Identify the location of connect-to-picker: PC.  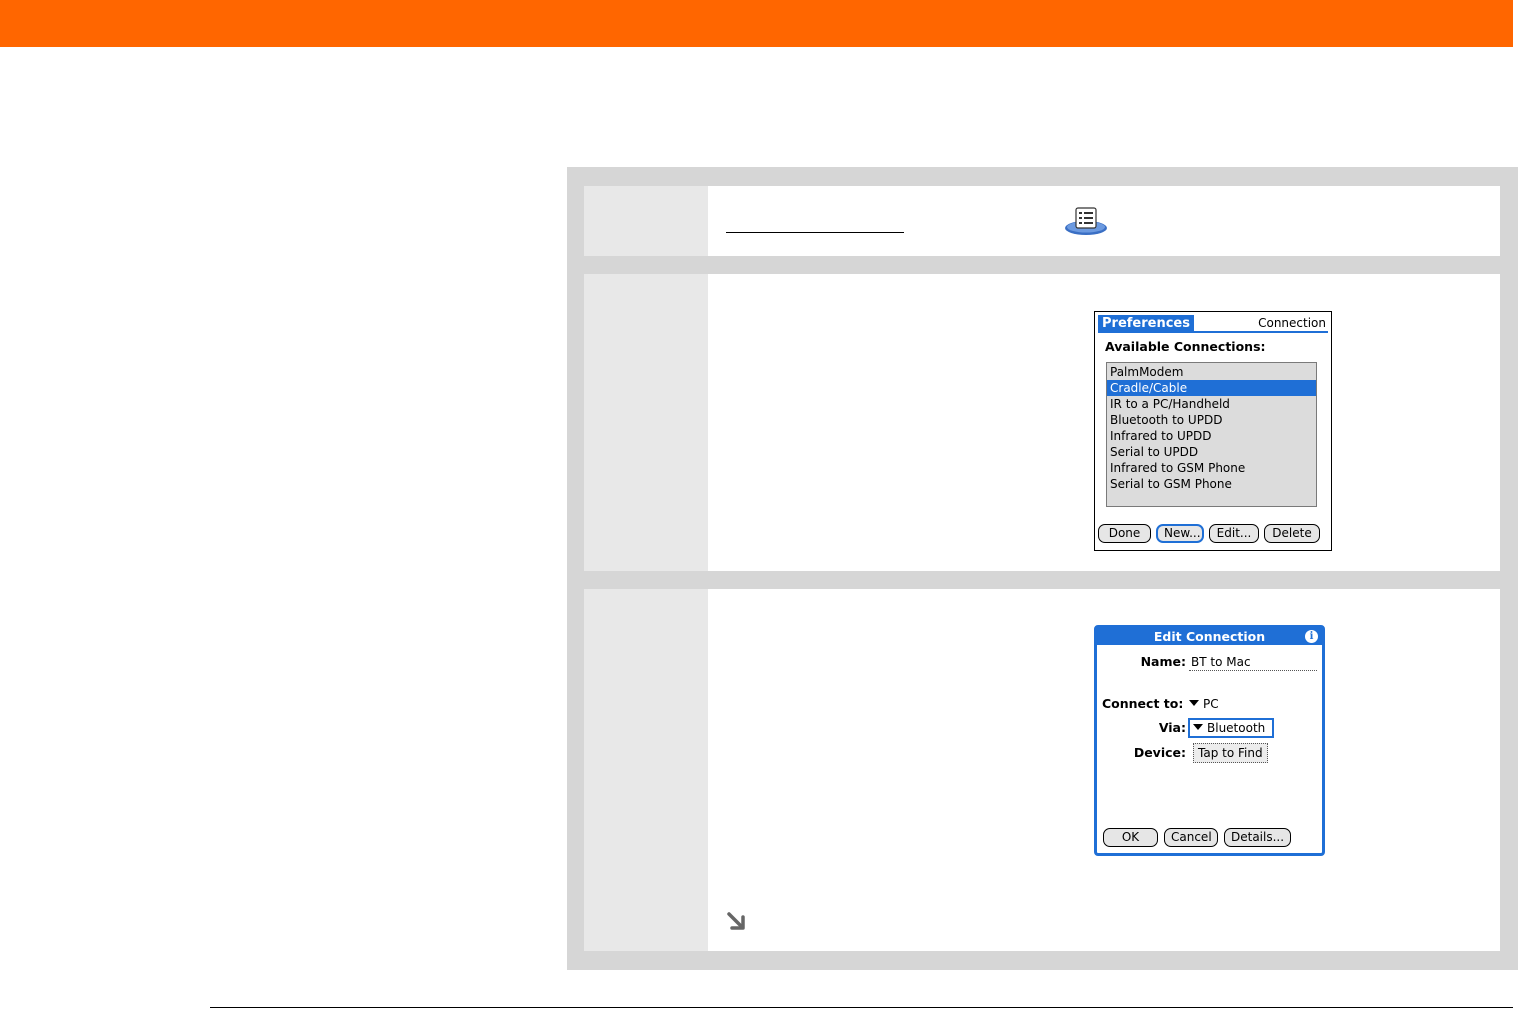
(1204, 704).